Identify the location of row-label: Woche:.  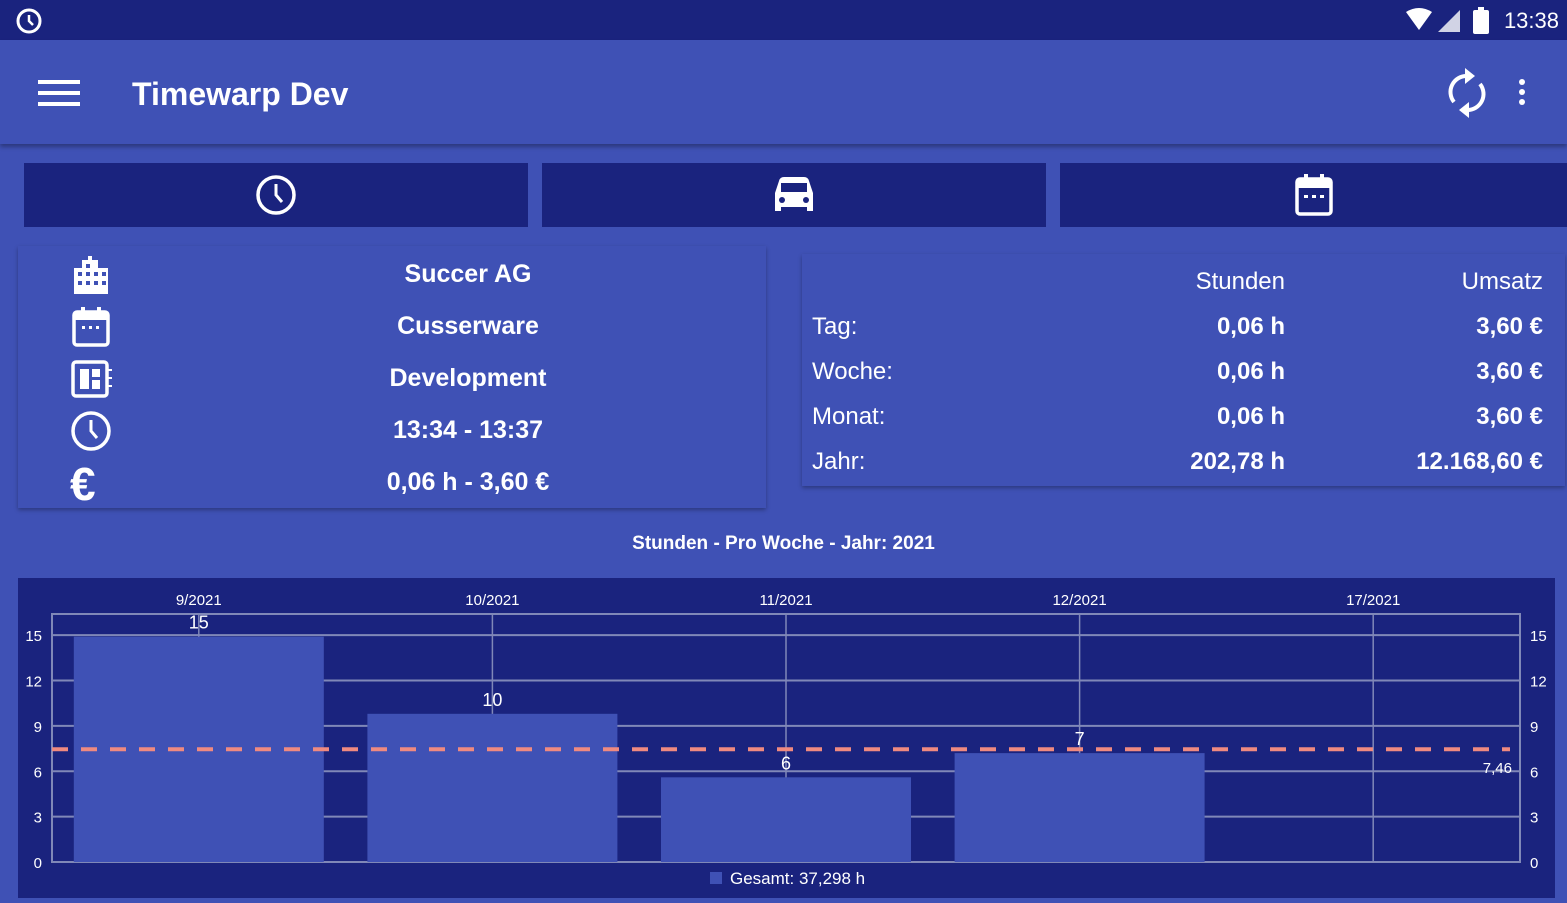
(852, 371).